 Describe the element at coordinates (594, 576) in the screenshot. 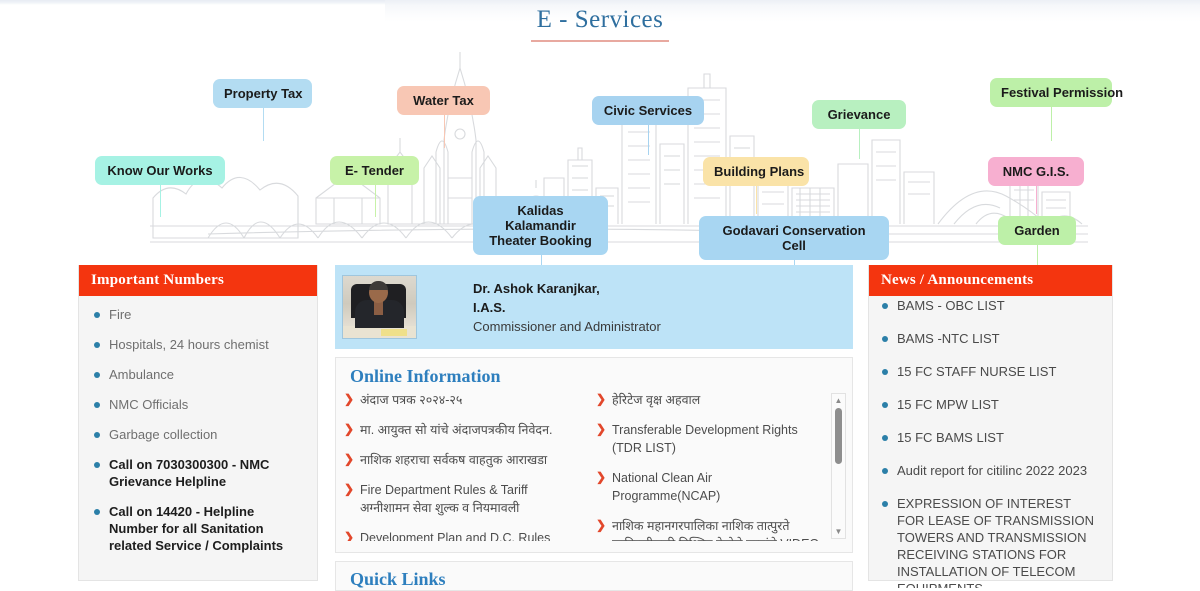

I see `quick-links-panel: Quick Links` at that location.